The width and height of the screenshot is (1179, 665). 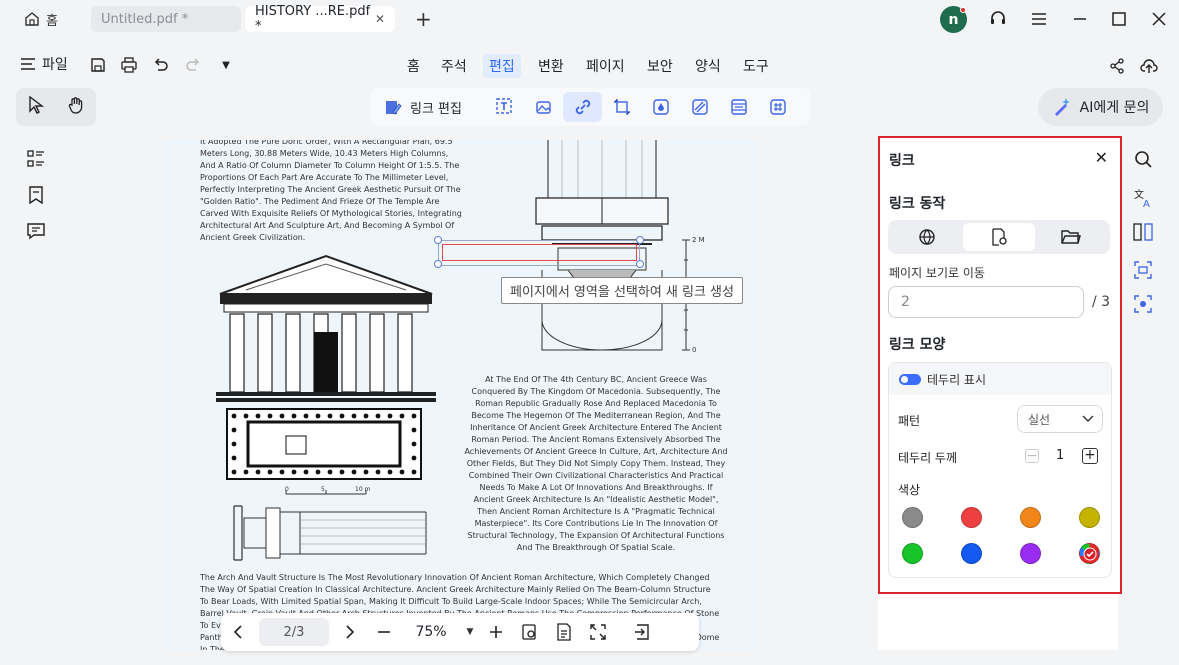 What do you see at coordinates (660, 66) in the screenshot?
I see `menu-security: 보안` at bounding box center [660, 66].